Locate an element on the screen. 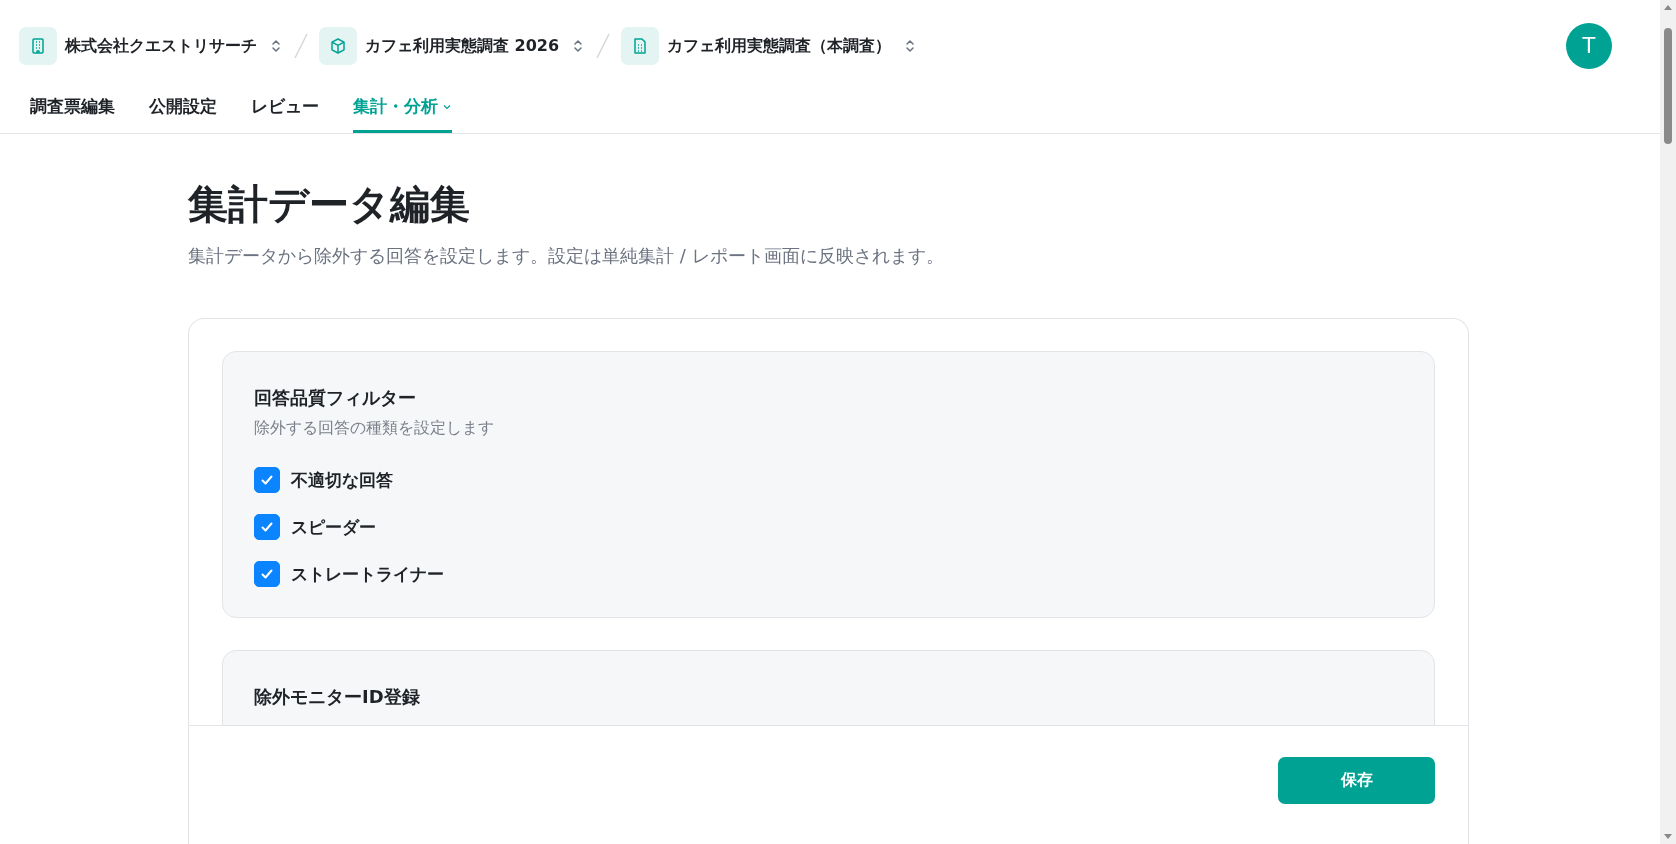  nav-tab: レビュー is located at coordinates (285, 111).